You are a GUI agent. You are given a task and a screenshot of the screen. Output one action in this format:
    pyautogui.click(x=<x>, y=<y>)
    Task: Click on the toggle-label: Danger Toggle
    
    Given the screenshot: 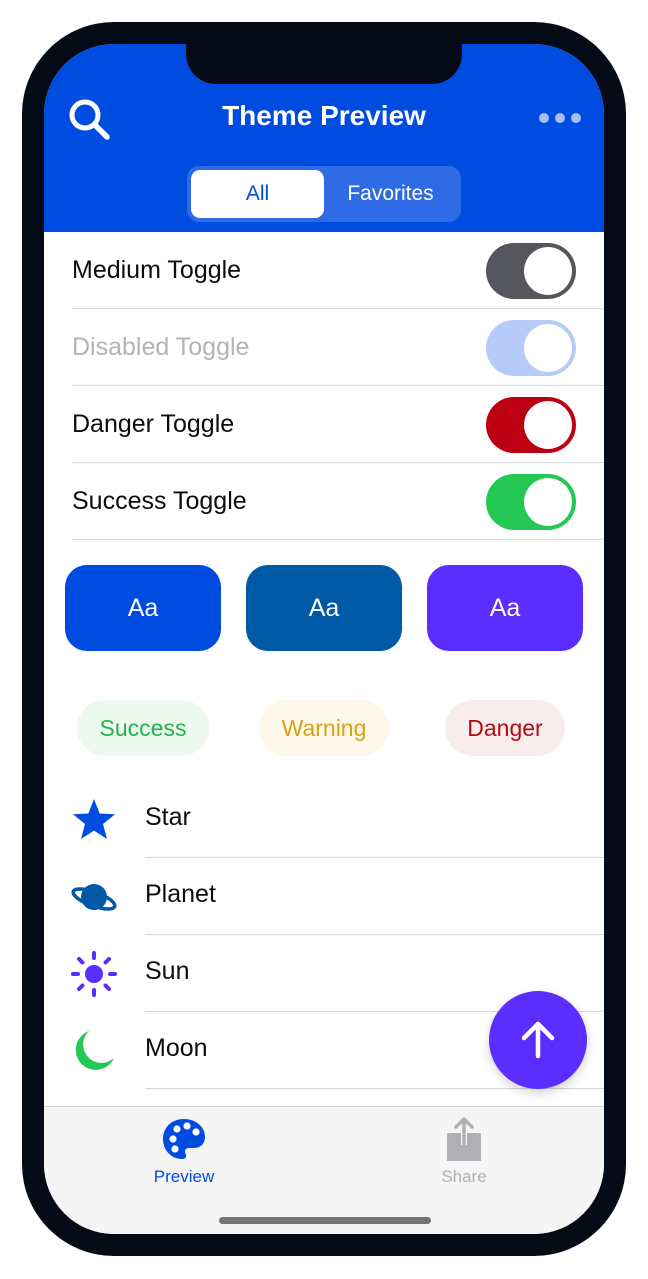 What is the action you would take?
    pyautogui.click(x=153, y=423)
    